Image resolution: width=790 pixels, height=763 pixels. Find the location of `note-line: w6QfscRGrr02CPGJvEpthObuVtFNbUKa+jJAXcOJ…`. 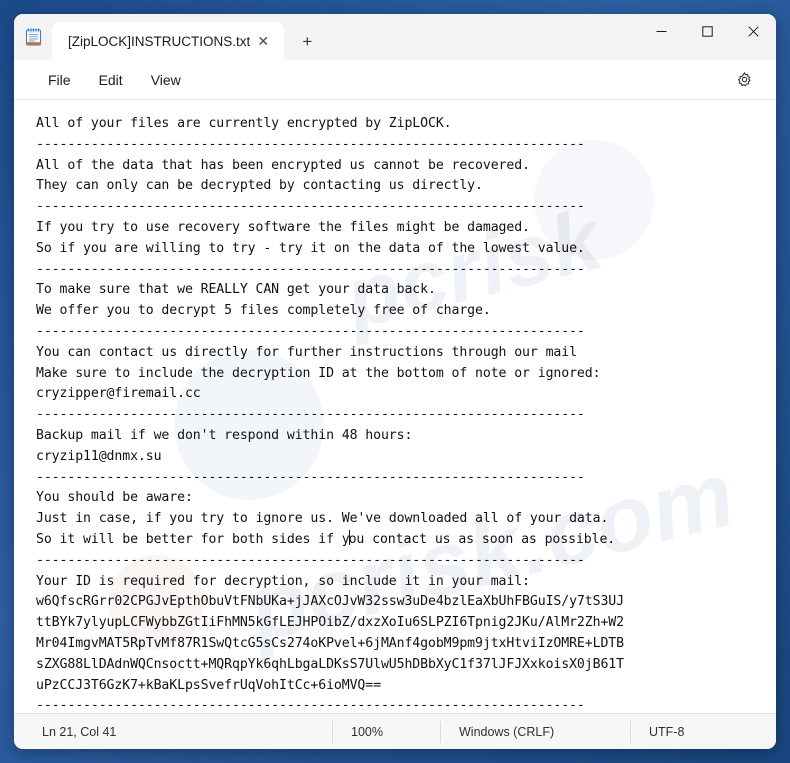

note-line: w6QfscRGrr02CPGJvEpthObuVtFNbUKa+jJAXcOJ… is located at coordinates (330, 602).